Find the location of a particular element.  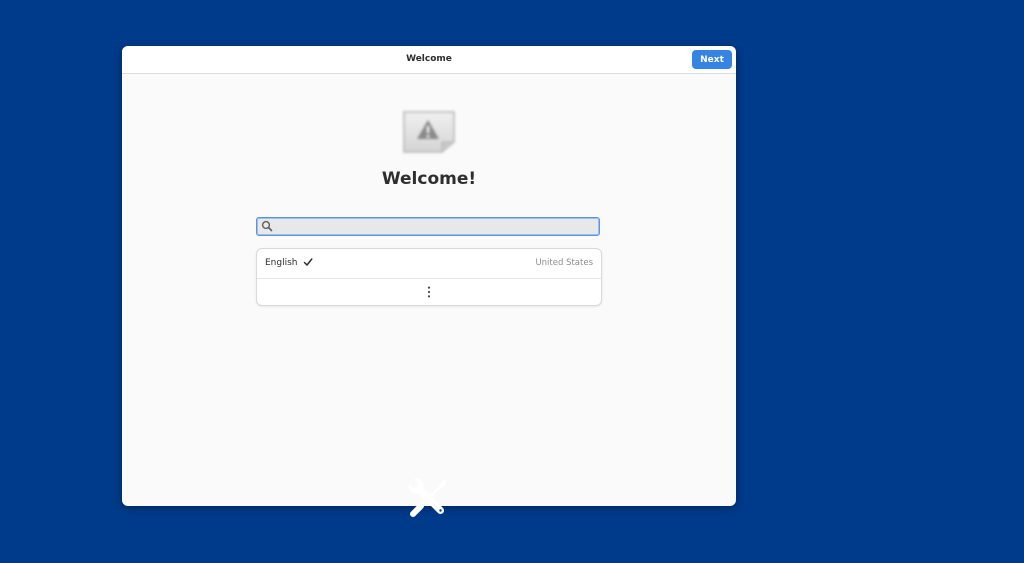

language-list: English United States is located at coordinates (429, 277).